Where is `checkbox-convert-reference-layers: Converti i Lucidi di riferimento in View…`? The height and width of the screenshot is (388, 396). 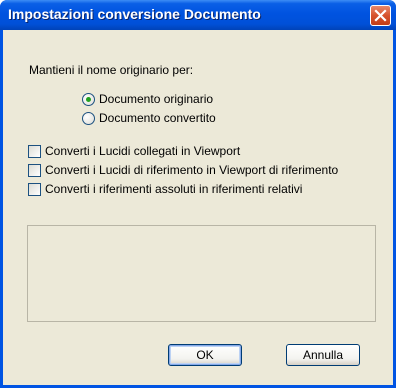 checkbox-convert-reference-layers: Converti i Lucidi di riferimento in View… is located at coordinates (183, 170).